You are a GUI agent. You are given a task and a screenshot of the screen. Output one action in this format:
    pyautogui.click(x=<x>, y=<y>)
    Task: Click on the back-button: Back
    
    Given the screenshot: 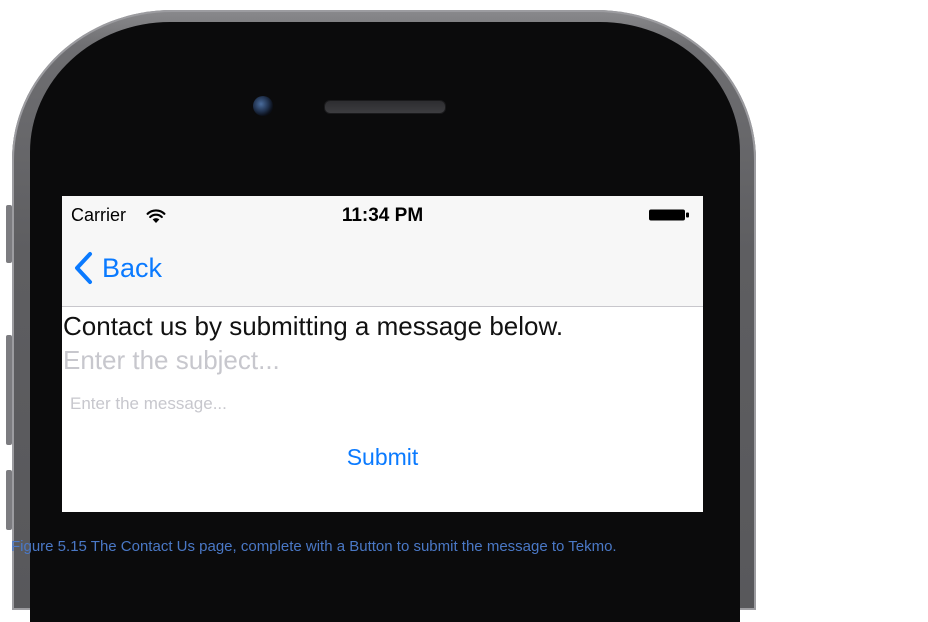 What is the action you would take?
    pyautogui.click(x=117, y=268)
    